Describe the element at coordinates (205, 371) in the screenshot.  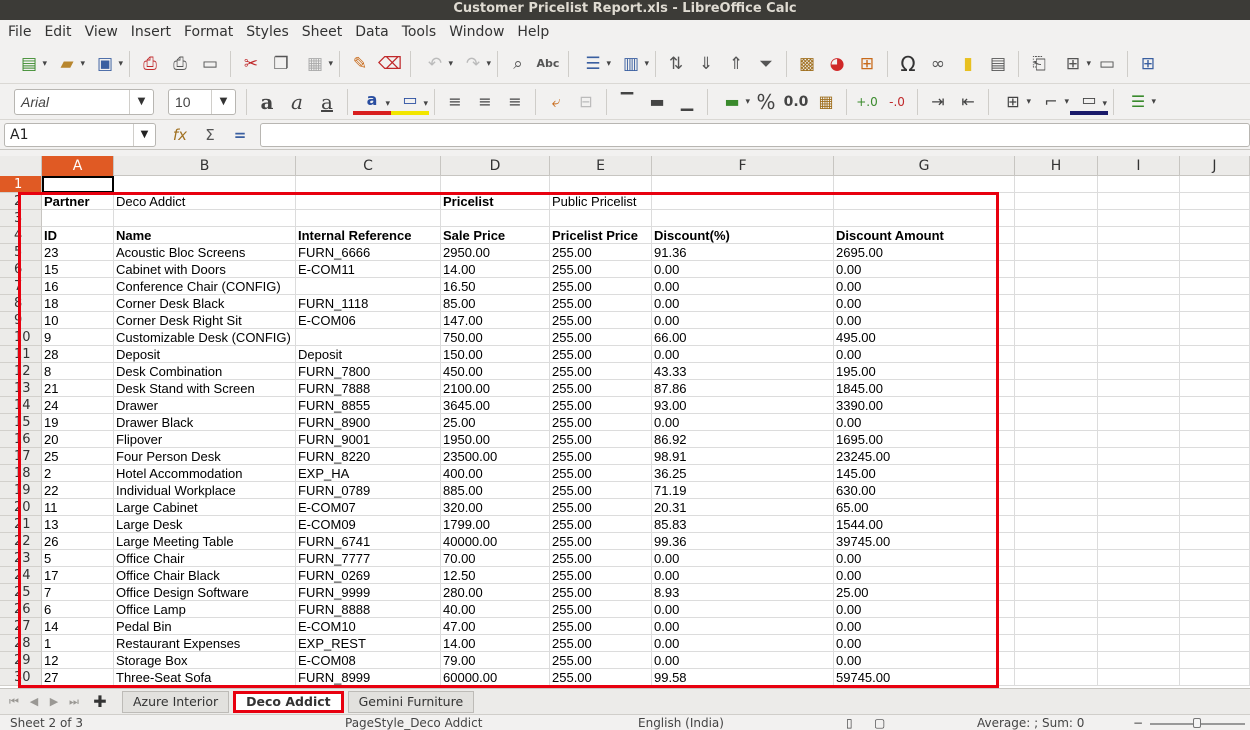
I see `cell-b12: Desk Combination` at that location.